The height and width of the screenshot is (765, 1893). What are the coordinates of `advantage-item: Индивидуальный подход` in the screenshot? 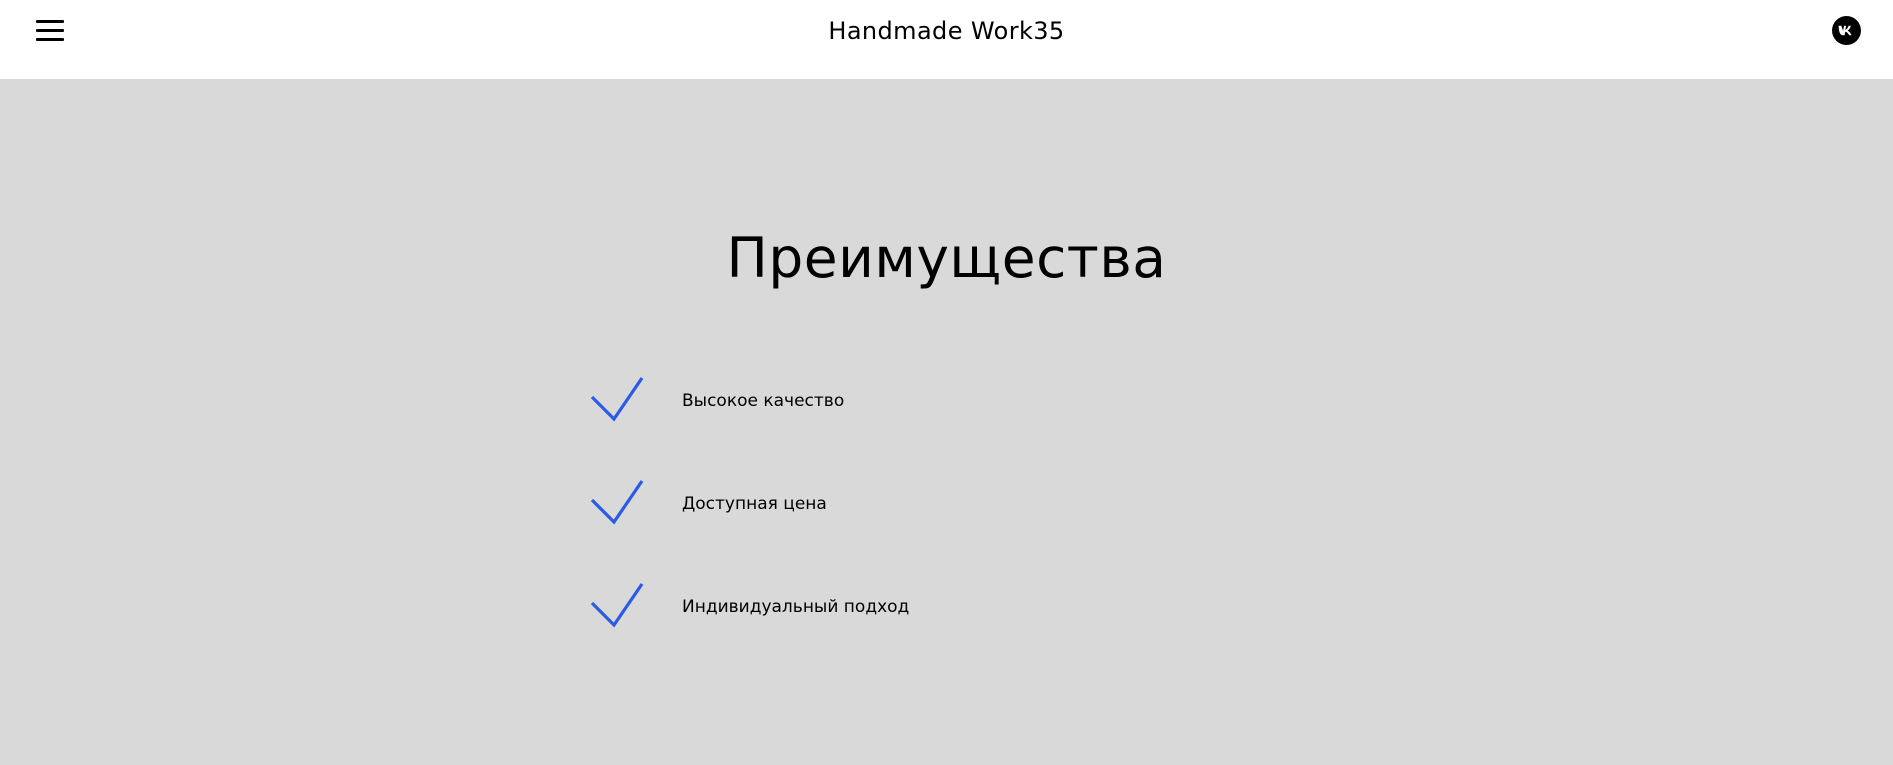 It's located at (840, 609).